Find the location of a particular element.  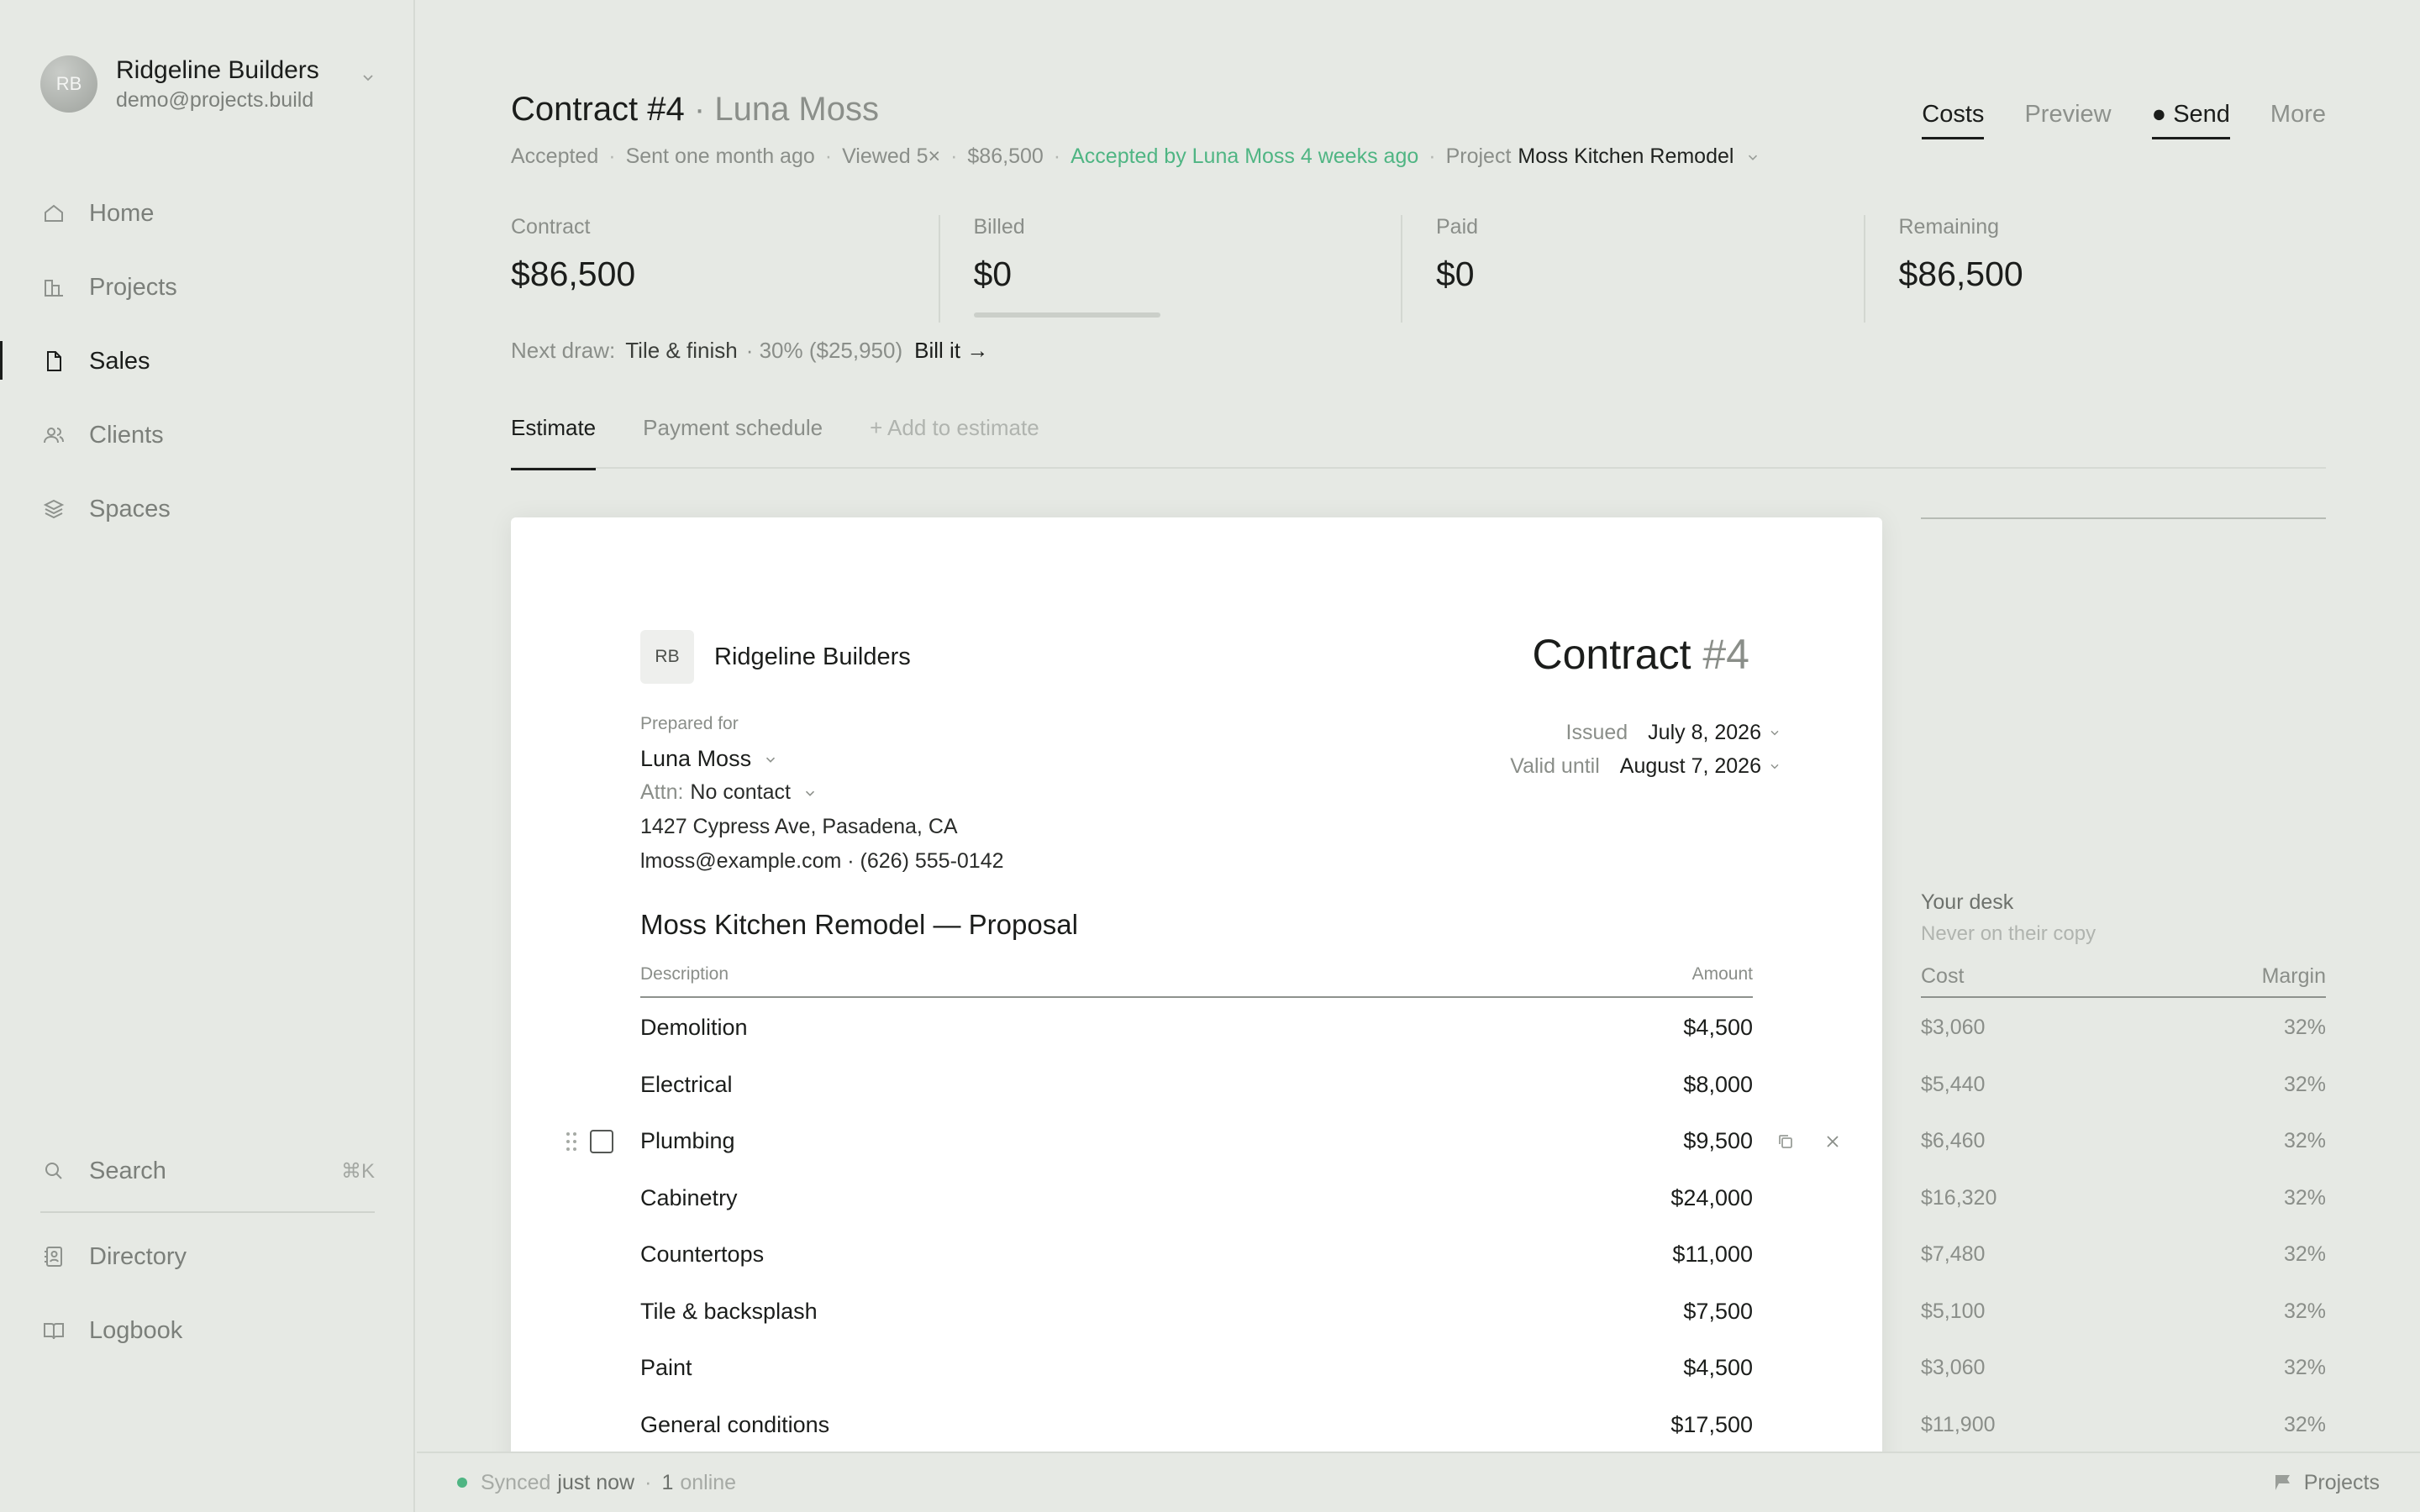

item-amount: $7,500 is located at coordinates (1718, 1311).